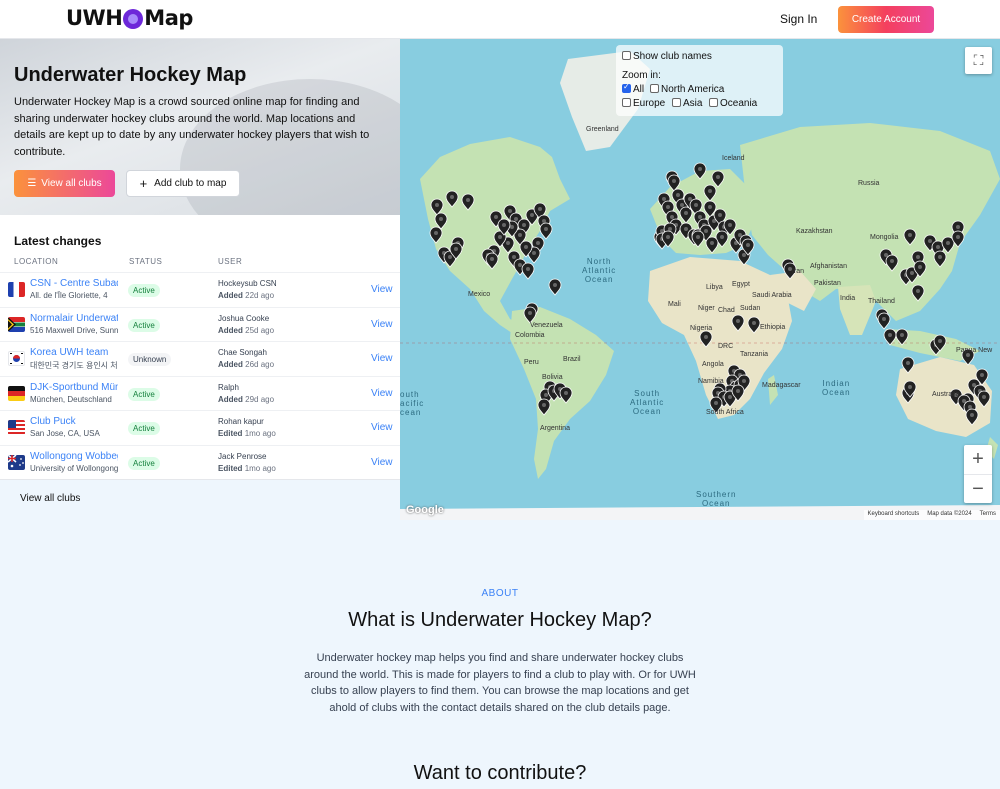 The height and width of the screenshot is (789, 1000). I want to click on view-all-clubs-footer: View all clubs, so click(200, 499).